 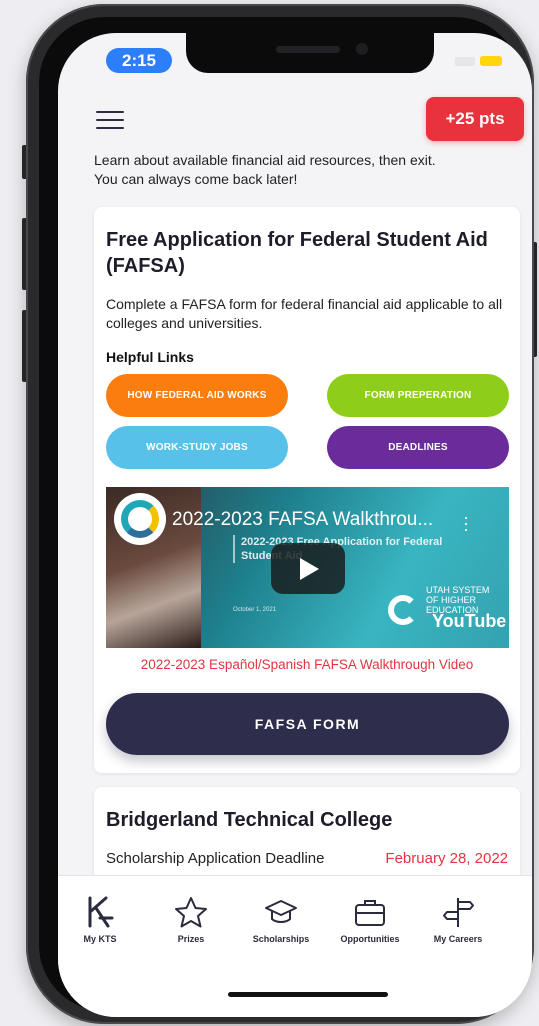 I want to click on battery-icon, so click(x=491, y=61).